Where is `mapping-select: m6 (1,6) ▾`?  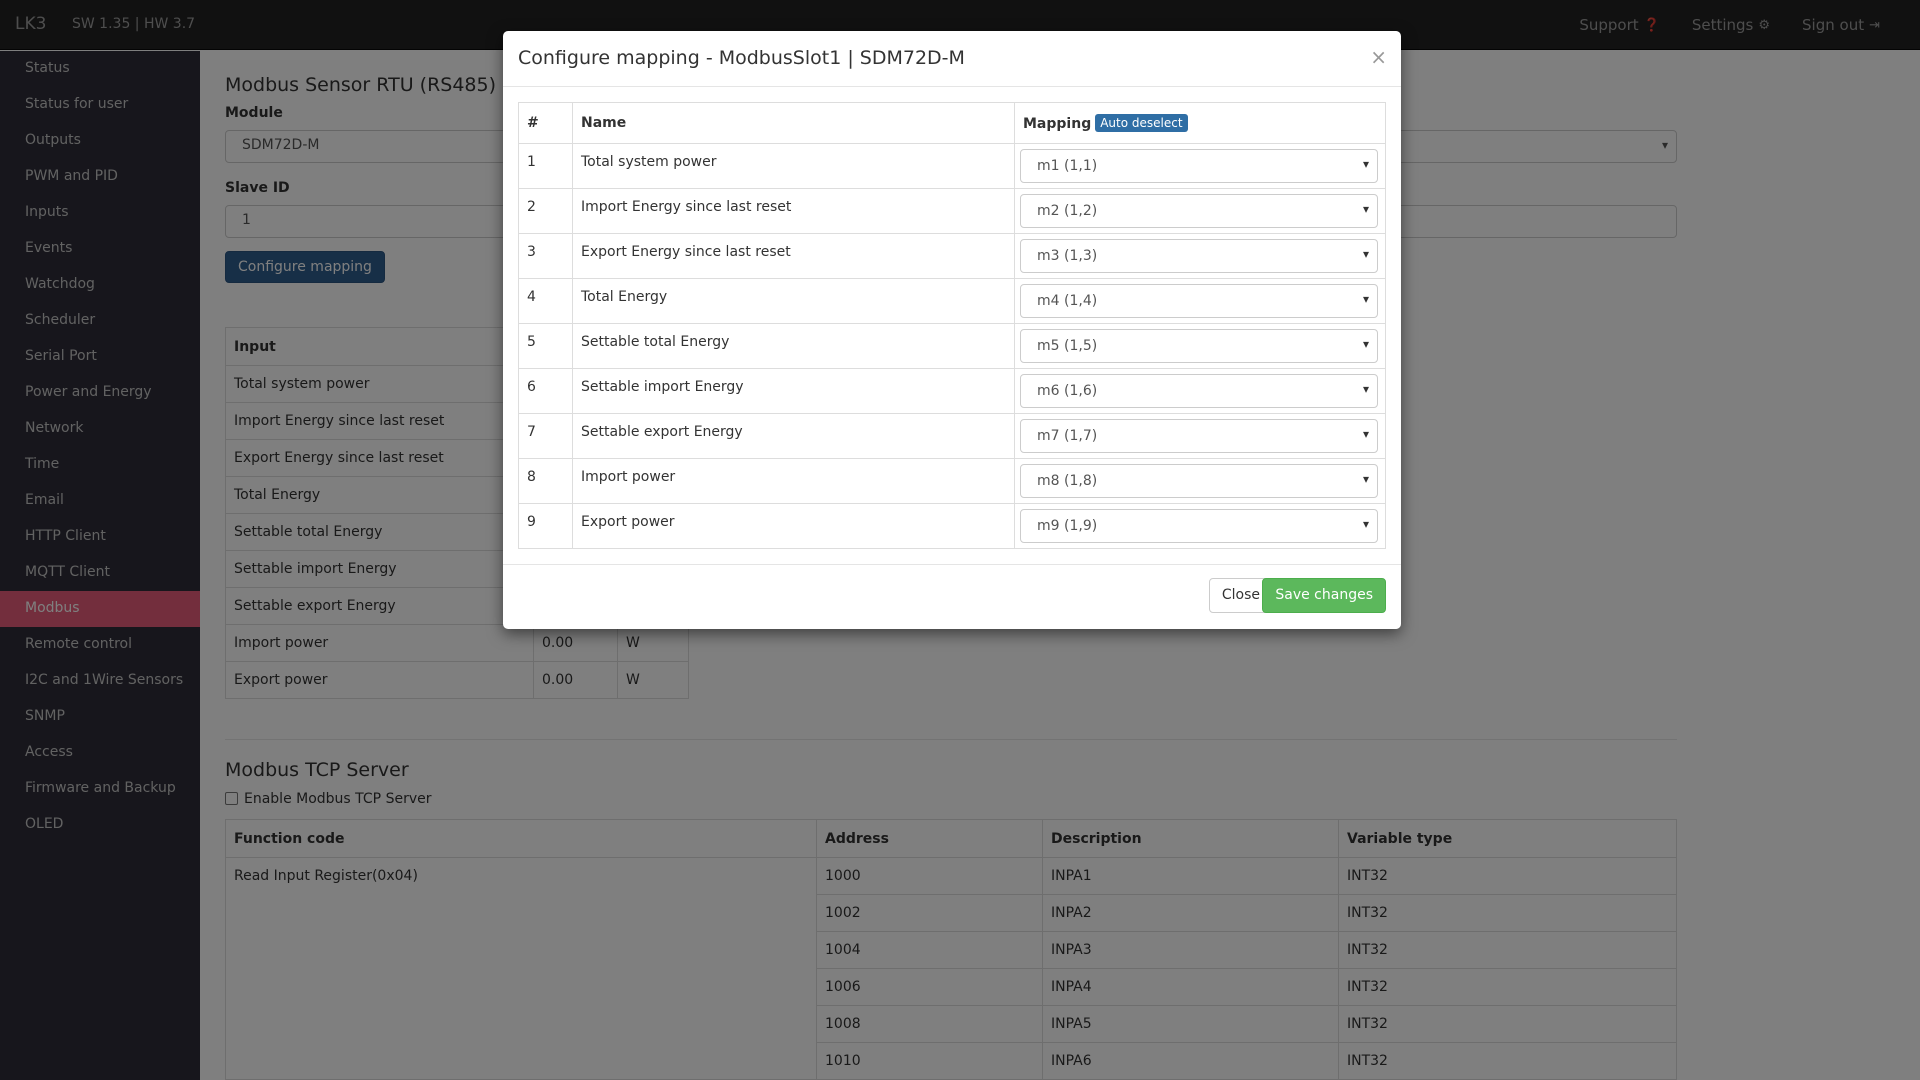 mapping-select: m6 (1,6) ▾ is located at coordinates (1199, 391).